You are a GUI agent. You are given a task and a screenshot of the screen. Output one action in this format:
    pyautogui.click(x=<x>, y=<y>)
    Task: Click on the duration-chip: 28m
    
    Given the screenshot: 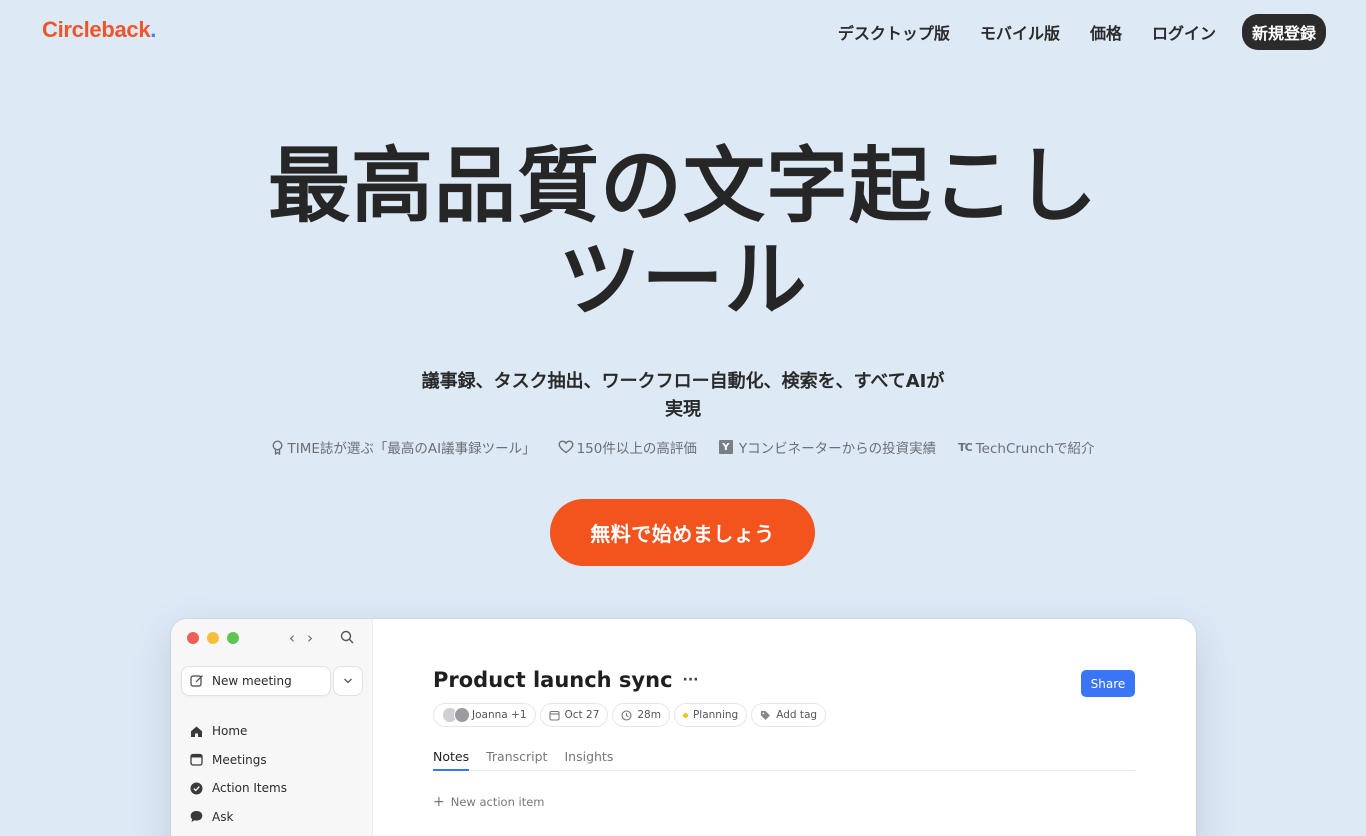 What is the action you would take?
    pyautogui.click(x=641, y=715)
    